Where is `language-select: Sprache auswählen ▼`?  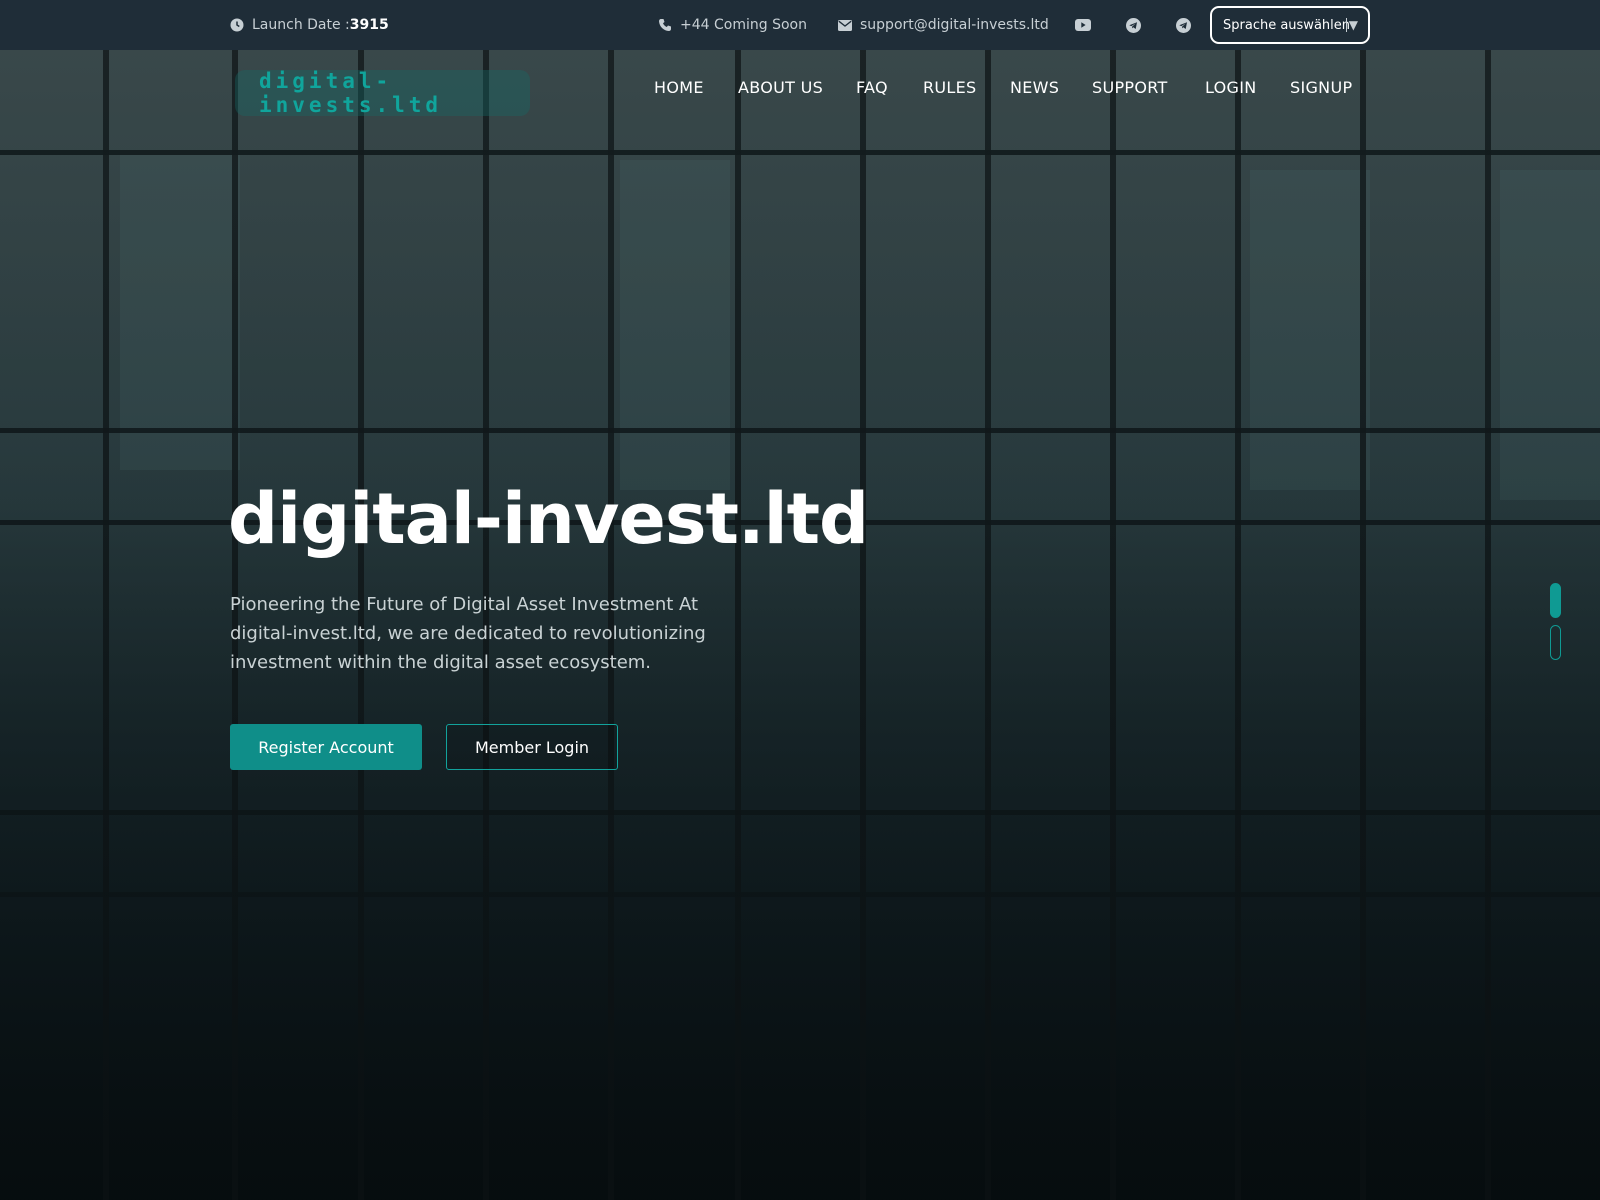
language-select: Sprache auswählen ▼ is located at coordinates (1290, 25).